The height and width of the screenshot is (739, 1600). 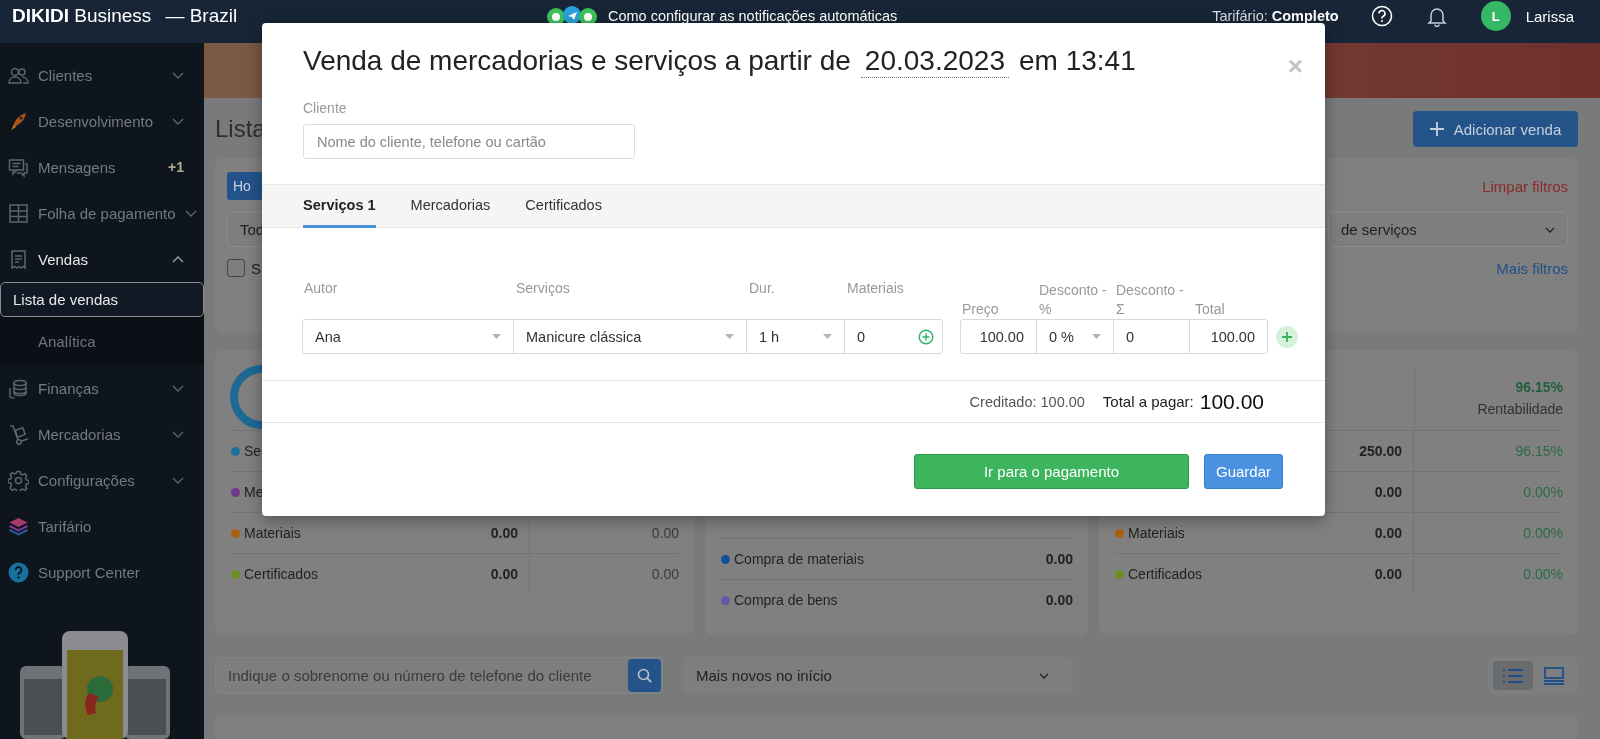 What do you see at coordinates (1148, 401) in the screenshot?
I see `total-label: Total a pagar:` at bounding box center [1148, 401].